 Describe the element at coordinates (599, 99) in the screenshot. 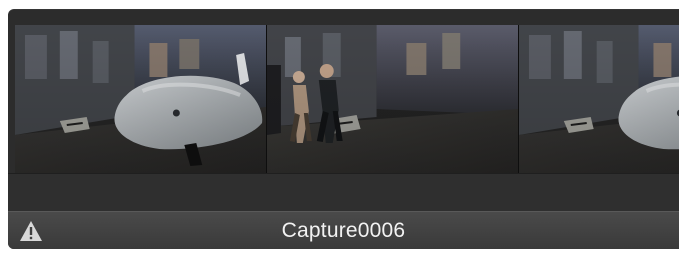

I see `video-thumbnail` at that location.